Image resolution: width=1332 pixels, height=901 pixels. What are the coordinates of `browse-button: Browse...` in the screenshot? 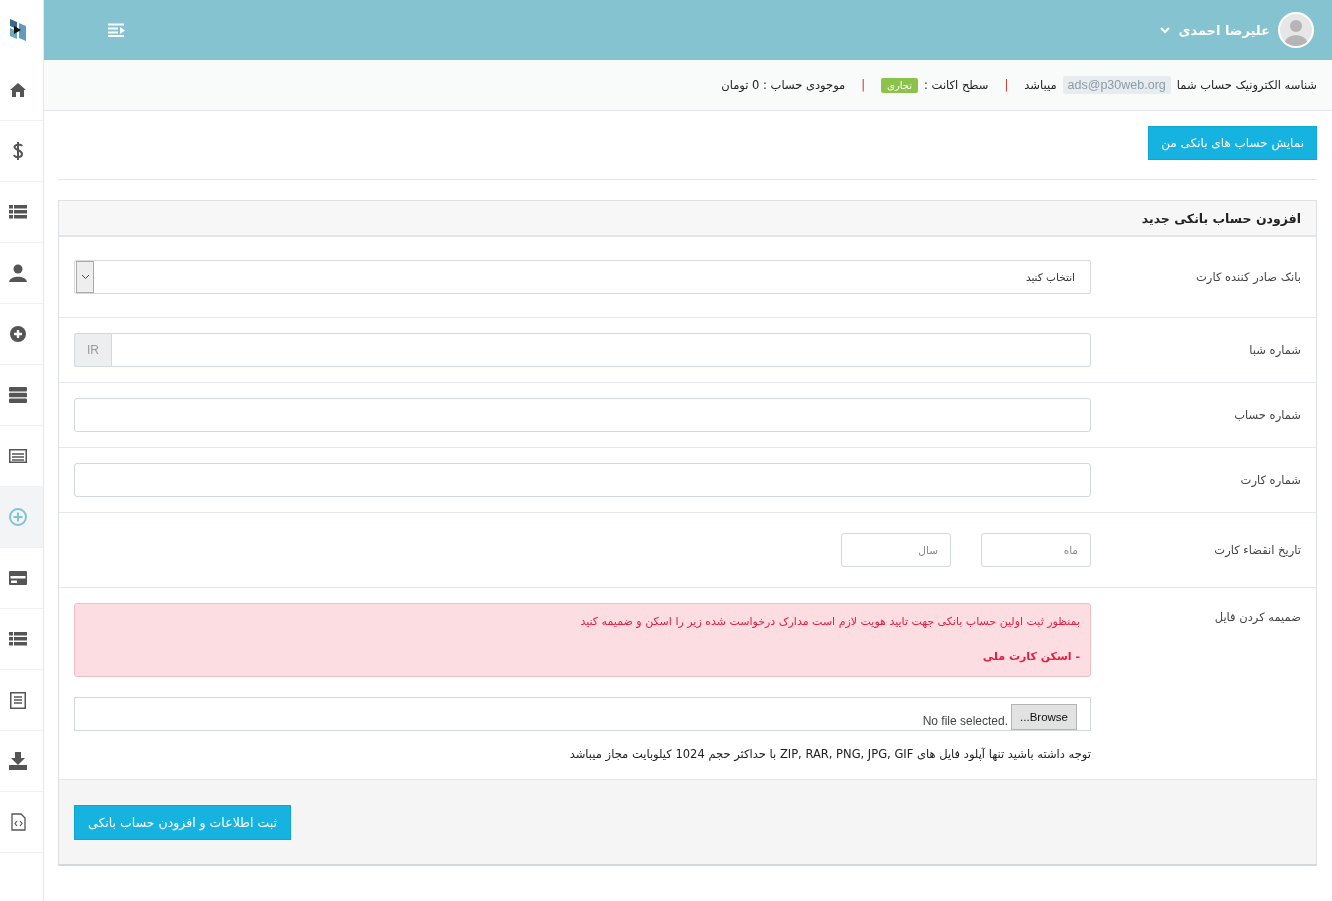 It's located at (1044, 717).